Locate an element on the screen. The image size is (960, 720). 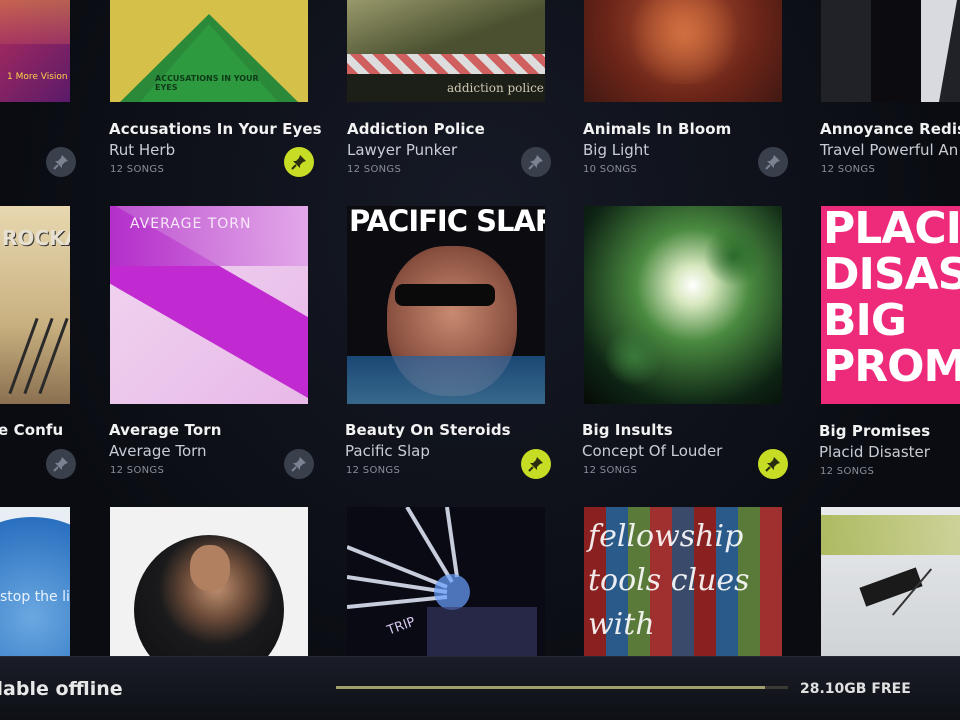
album-artist: Travel Powerful An is located at coordinates (889, 150).